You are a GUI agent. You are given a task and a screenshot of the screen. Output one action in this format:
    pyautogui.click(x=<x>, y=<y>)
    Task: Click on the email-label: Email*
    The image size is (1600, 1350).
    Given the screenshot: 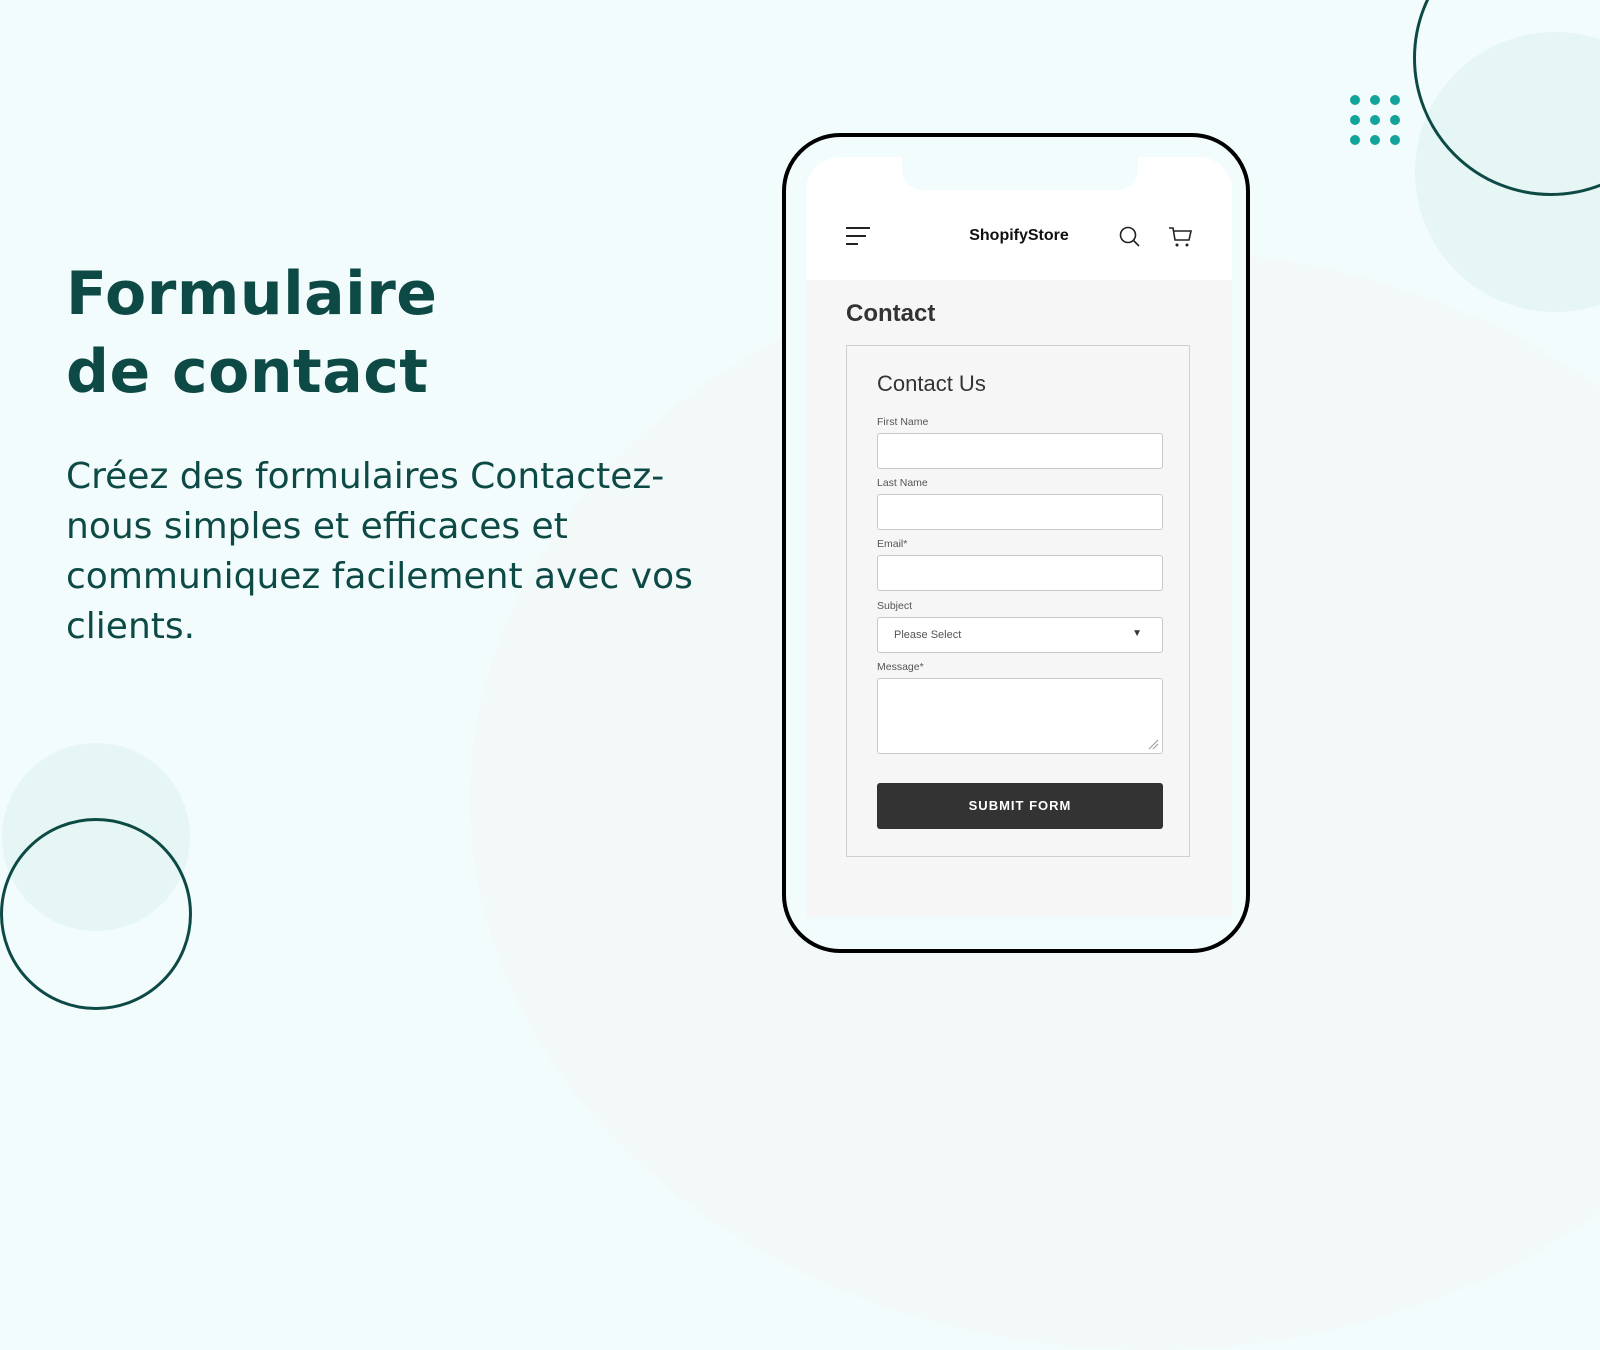 What is the action you would take?
    pyautogui.click(x=892, y=544)
    